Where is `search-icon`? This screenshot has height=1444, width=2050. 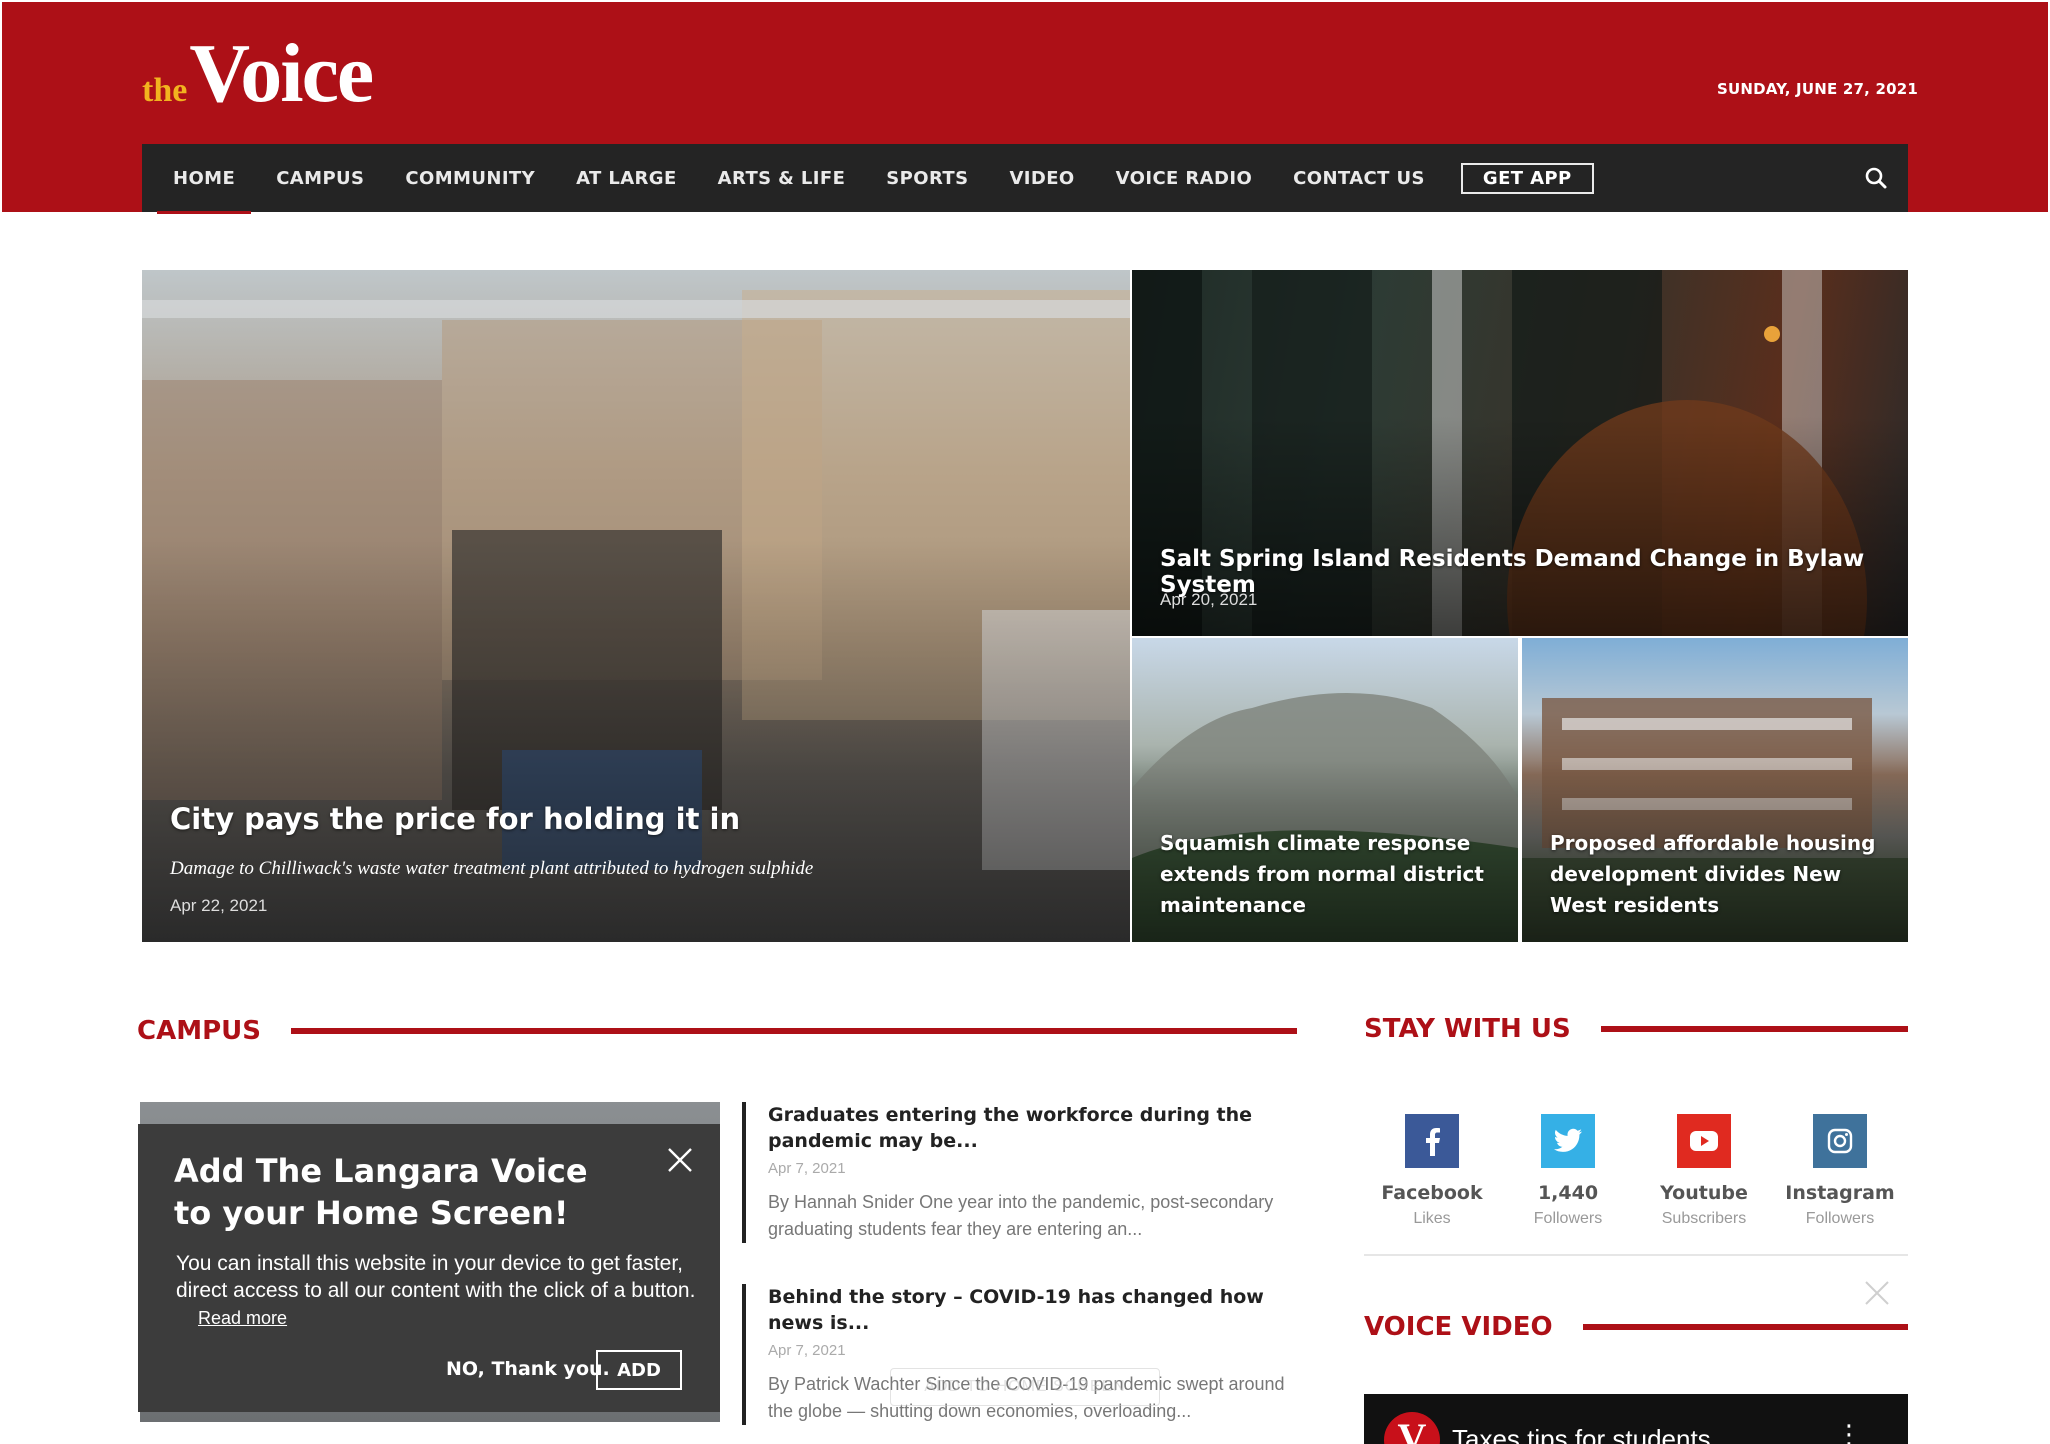 search-icon is located at coordinates (1876, 178).